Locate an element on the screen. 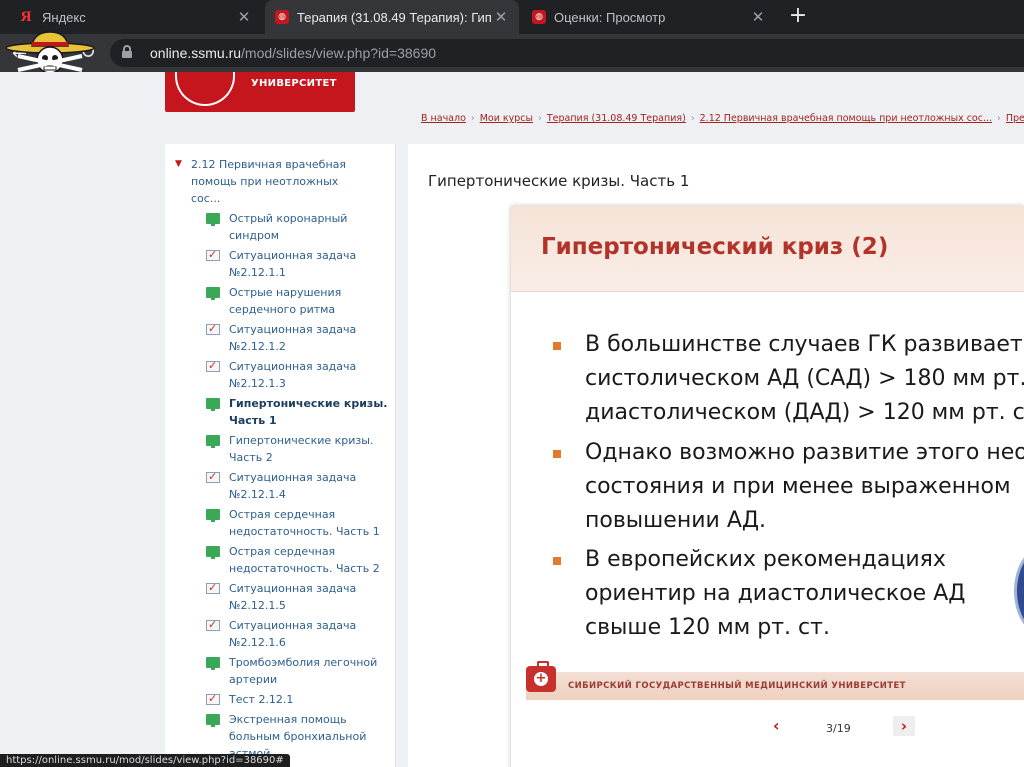  tab-grades: ◍ Оценки: Просмотр ✕ is located at coordinates (649, 17).